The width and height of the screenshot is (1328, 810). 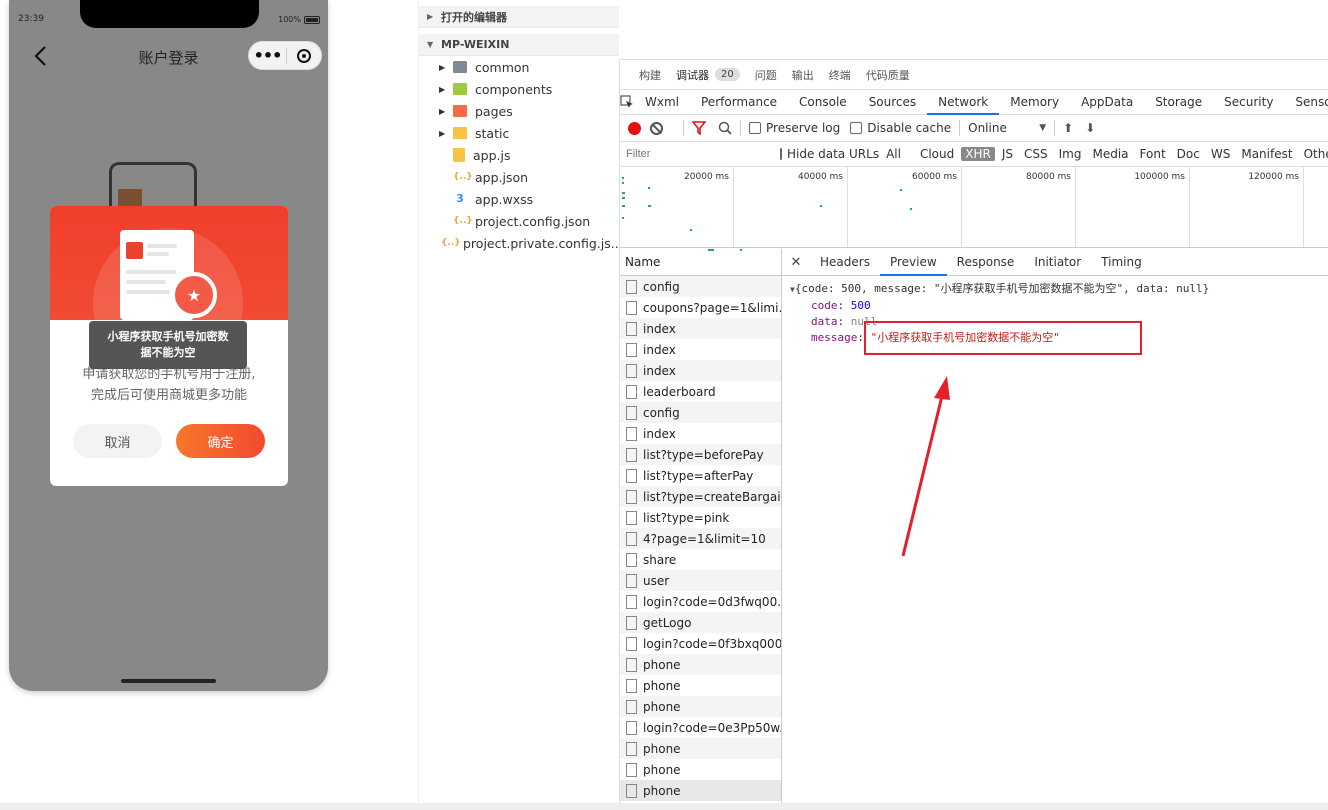 What do you see at coordinates (168, 395) in the screenshot?
I see `desc-line-2: 完成后可使用商城更多功能` at bounding box center [168, 395].